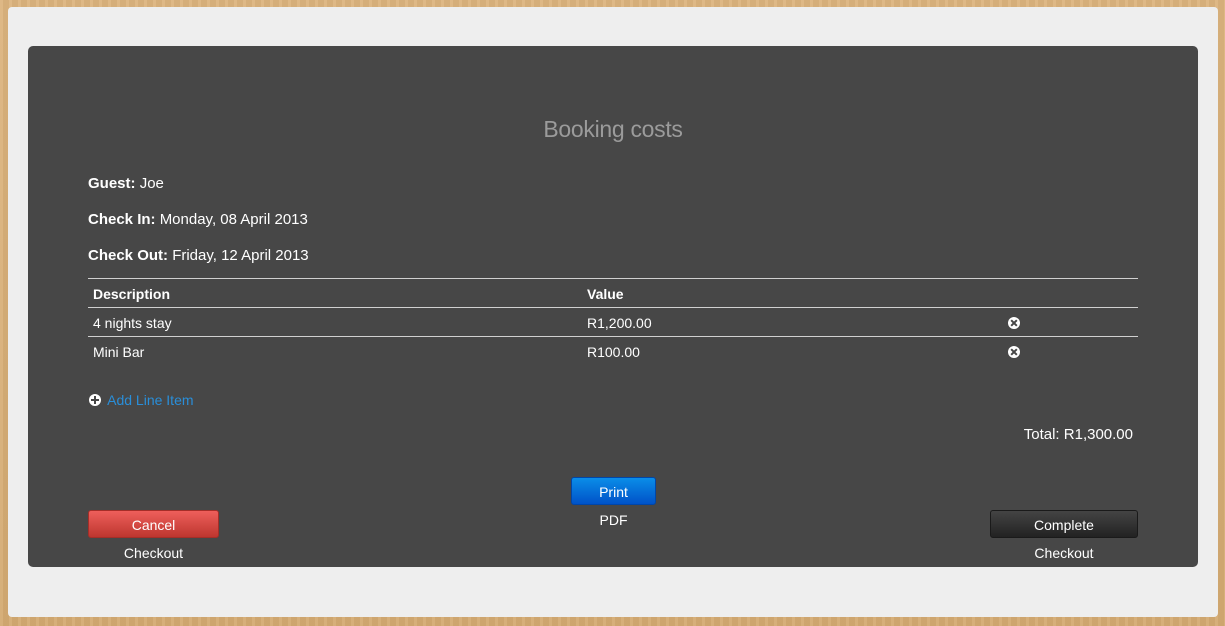 Image resolution: width=1225 pixels, height=626 pixels. Describe the element at coordinates (132, 323) in the screenshot. I see `row-description: 4 nights stay` at that location.